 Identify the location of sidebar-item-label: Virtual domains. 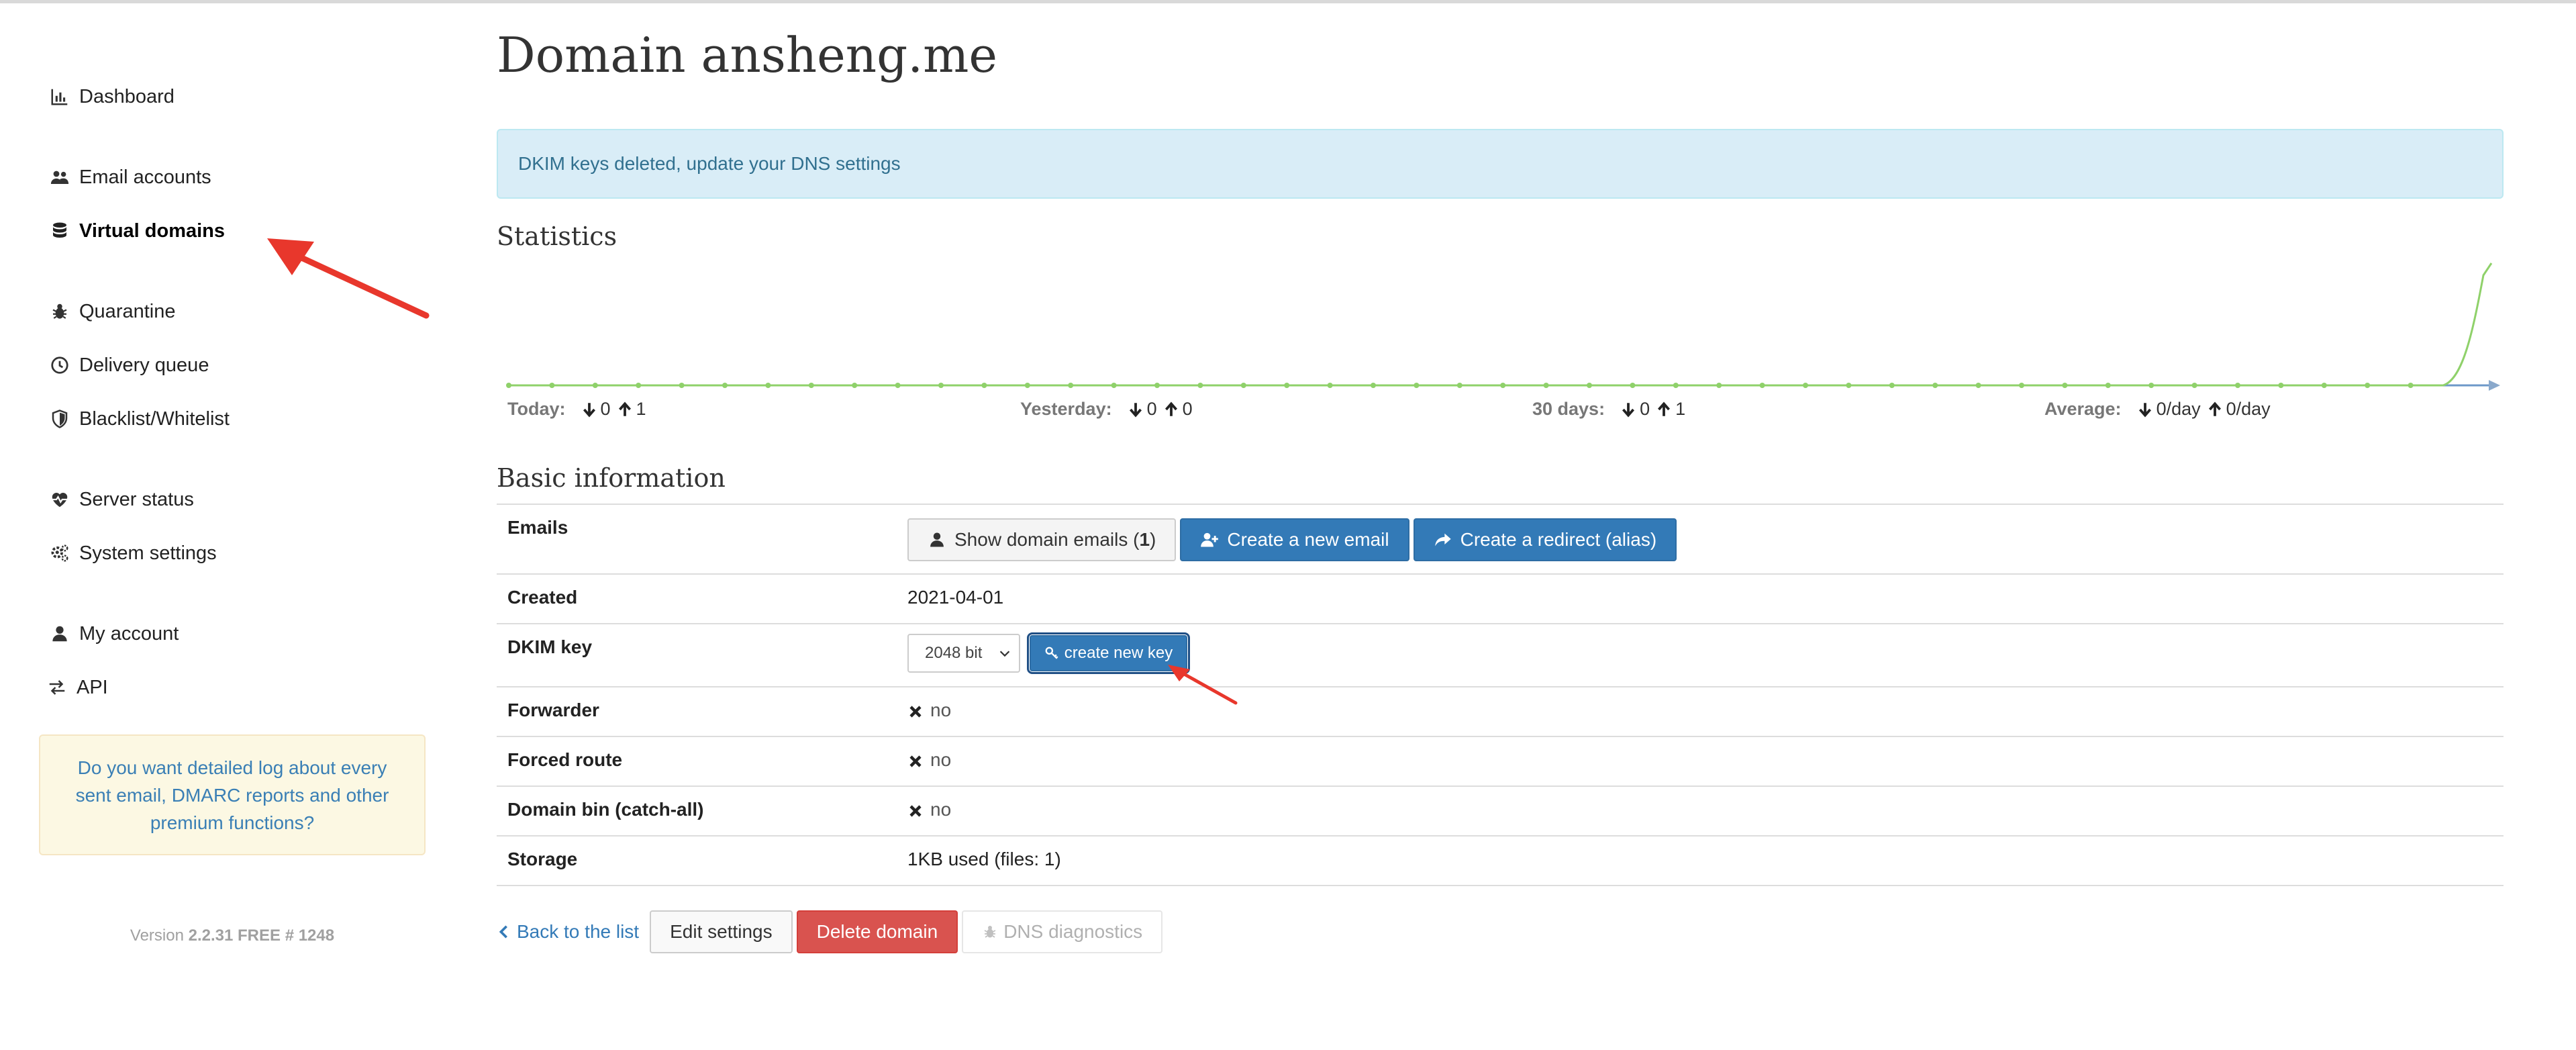
(152, 231).